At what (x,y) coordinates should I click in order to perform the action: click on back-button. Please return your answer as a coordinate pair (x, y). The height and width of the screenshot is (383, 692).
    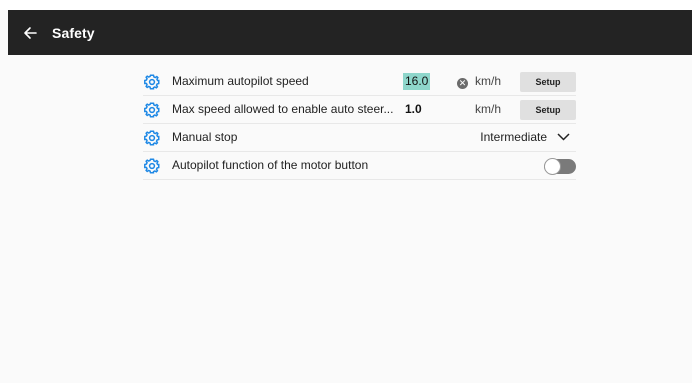
    Looking at the image, I should click on (30, 32).